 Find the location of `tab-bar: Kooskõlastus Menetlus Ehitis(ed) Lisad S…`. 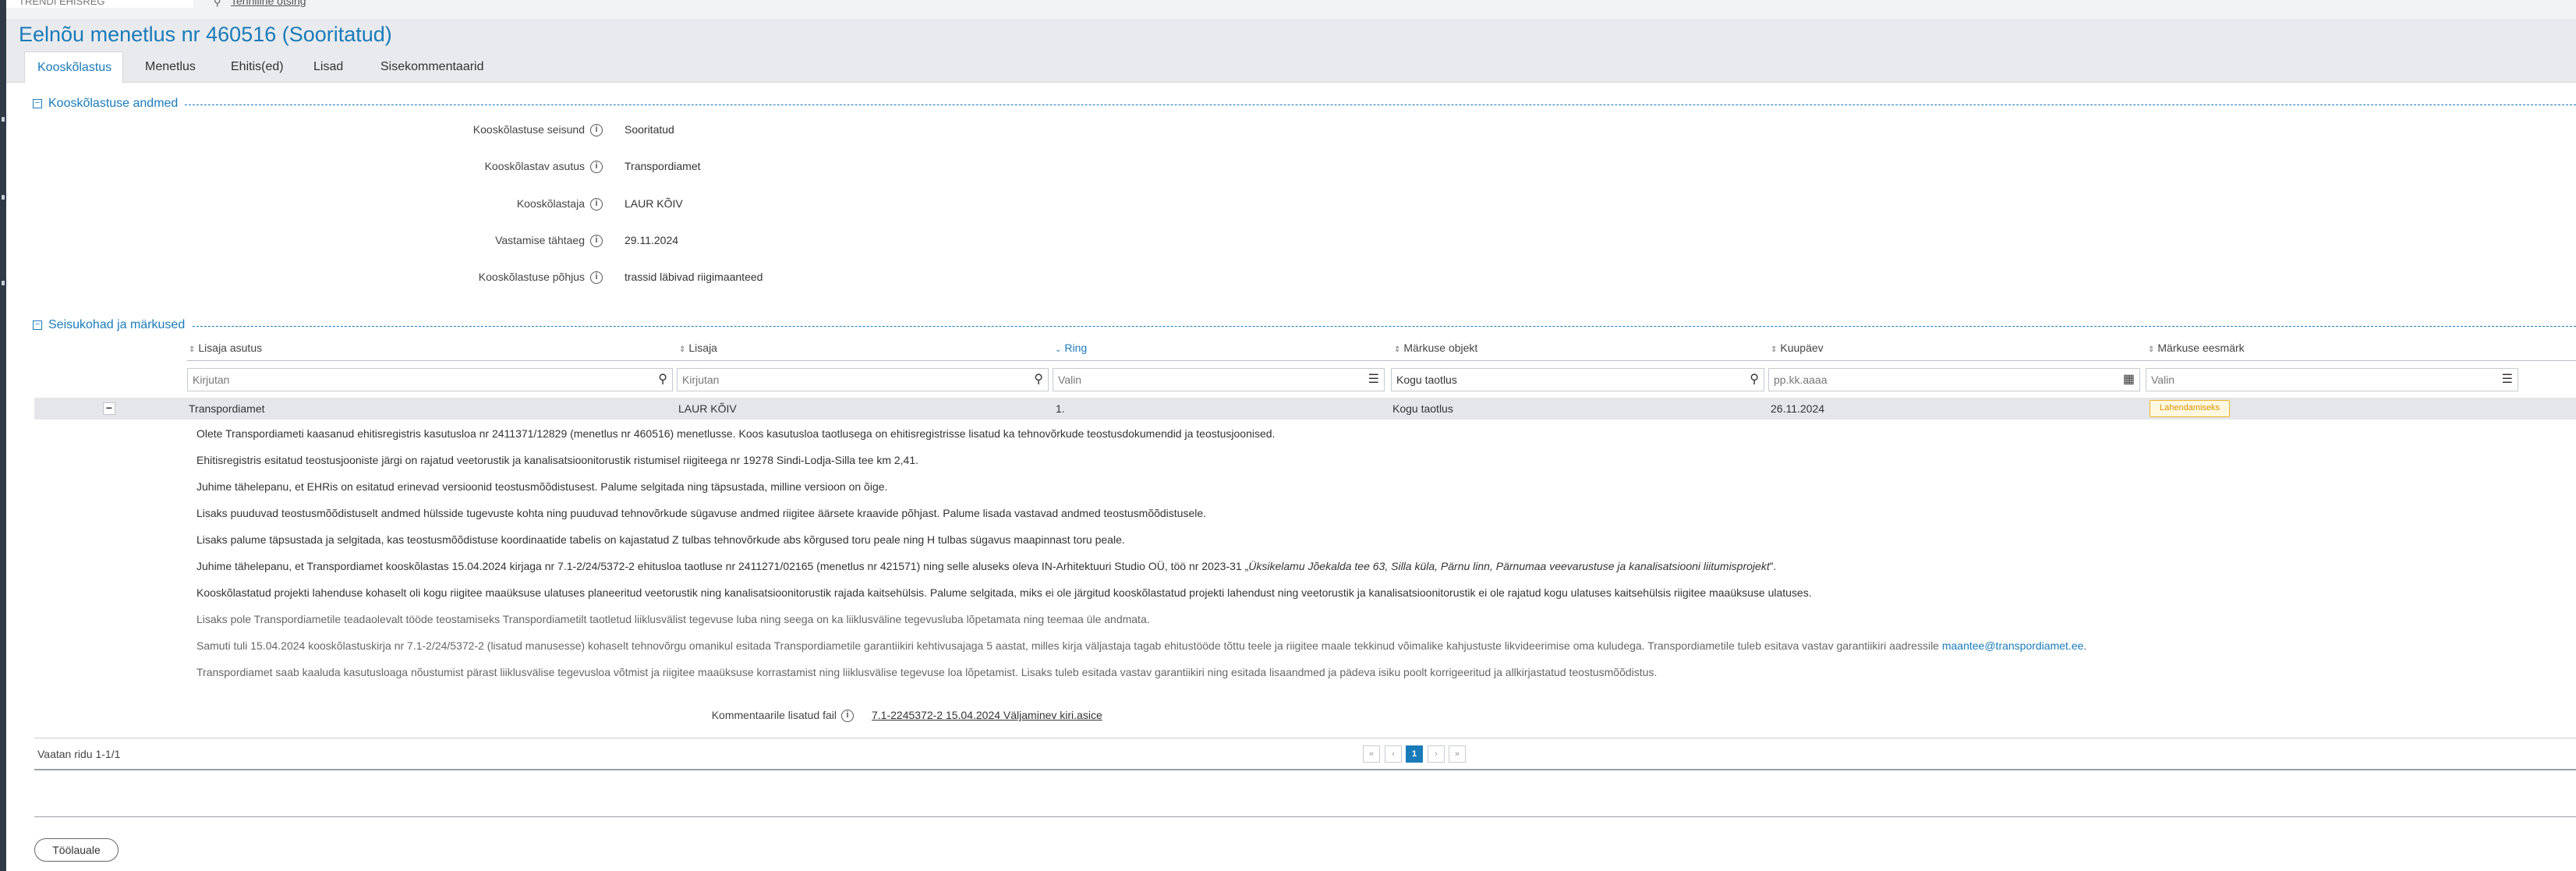

tab-bar: Kooskõlastus Menetlus Ehitis(ed) Lisad S… is located at coordinates (1291, 67).